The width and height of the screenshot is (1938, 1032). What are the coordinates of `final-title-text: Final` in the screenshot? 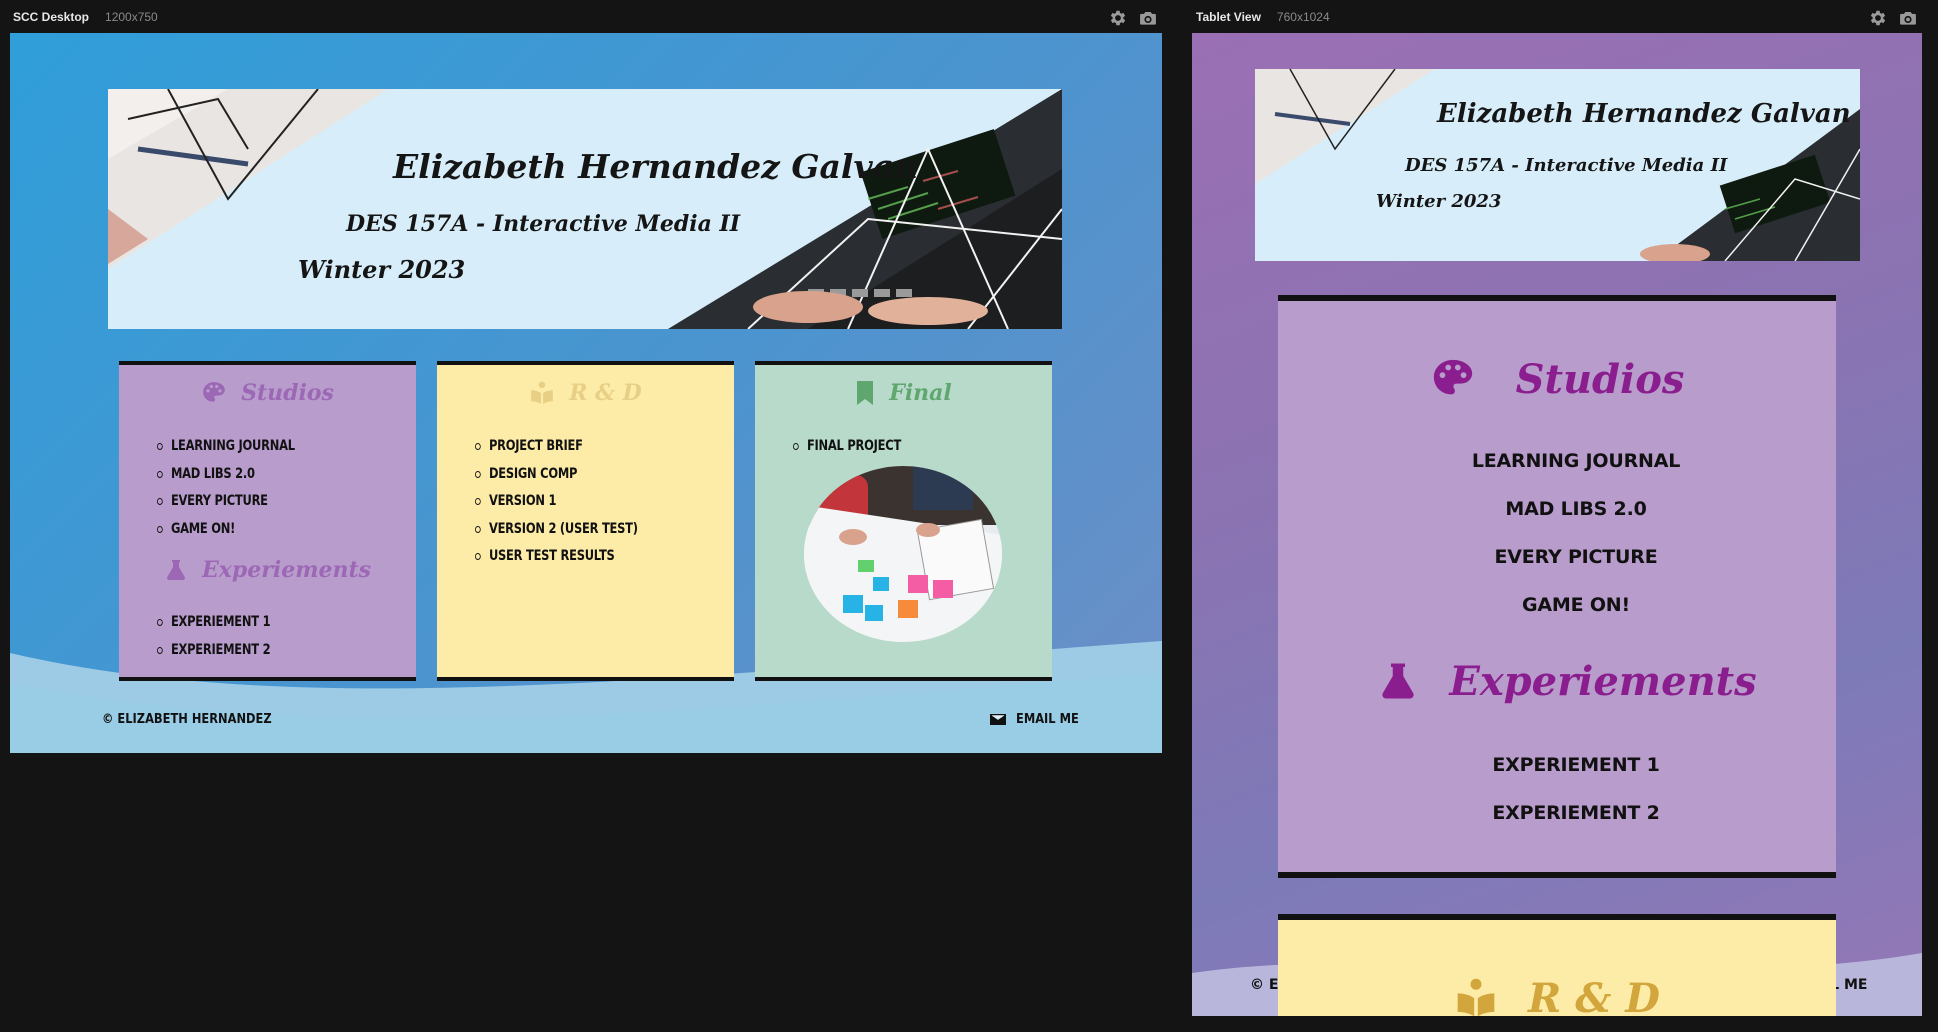 It's located at (920, 393).